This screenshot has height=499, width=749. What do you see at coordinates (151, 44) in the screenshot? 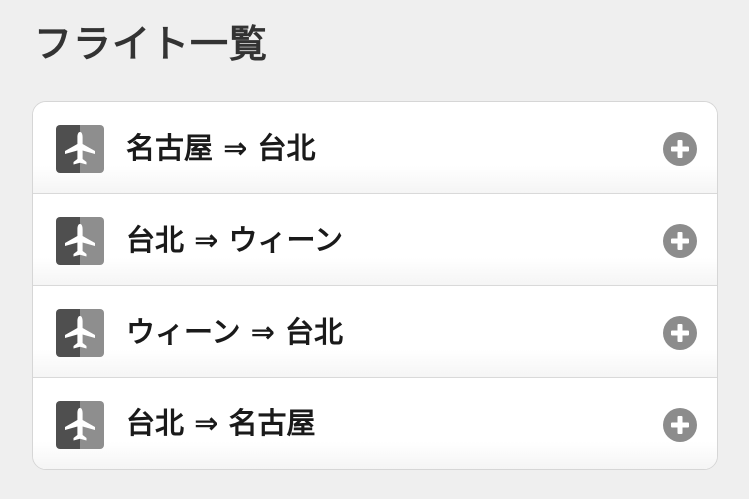
I see `page-title: フライト一覧` at bounding box center [151, 44].